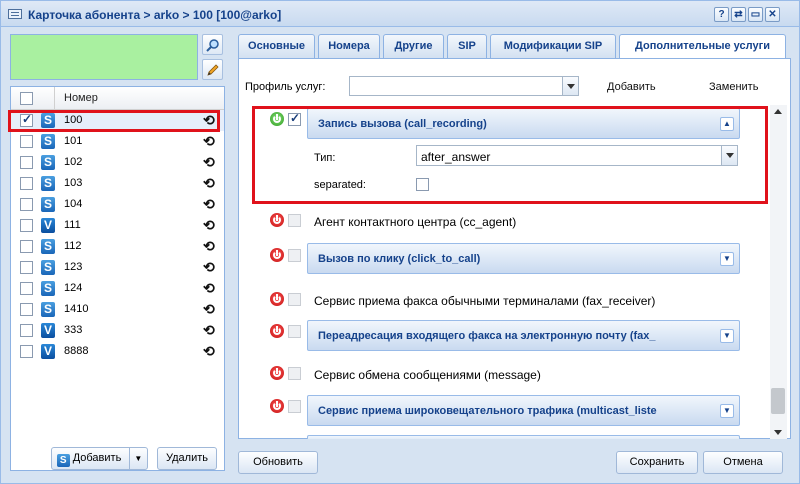  I want to click on tab-sip-modifications: Модификации SIP, so click(553, 46).